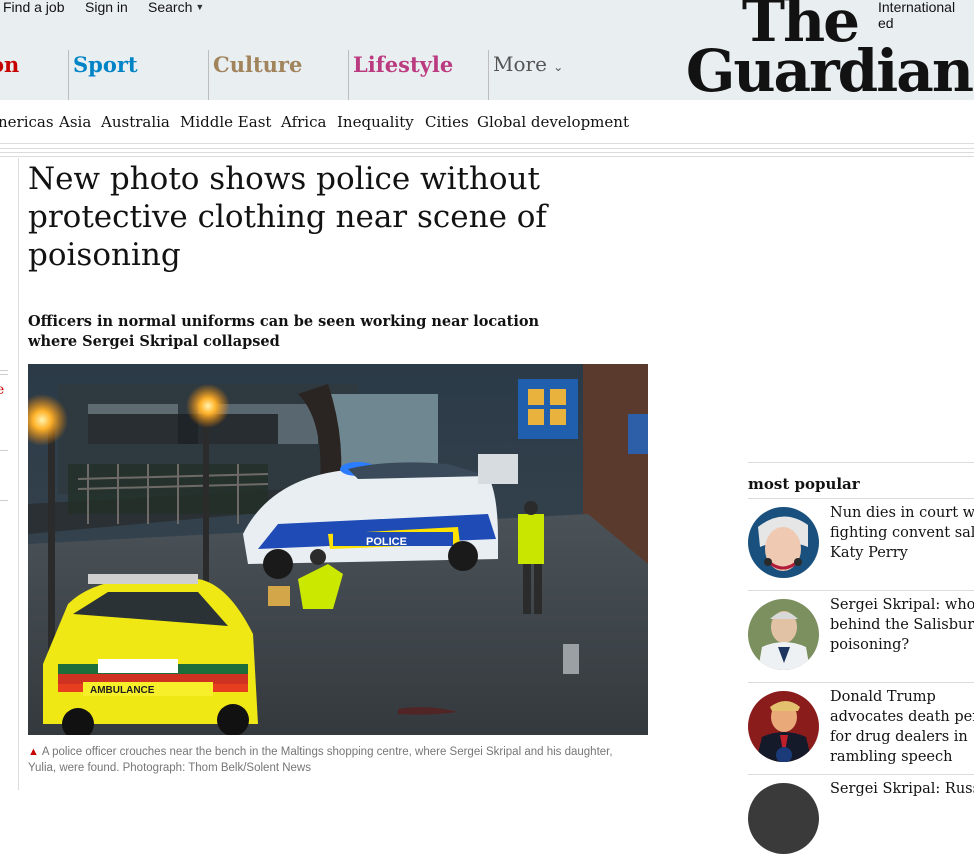 This screenshot has height=865, width=974. What do you see at coordinates (75, 122) in the screenshot?
I see `subnav-asia: Asia` at bounding box center [75, 122].